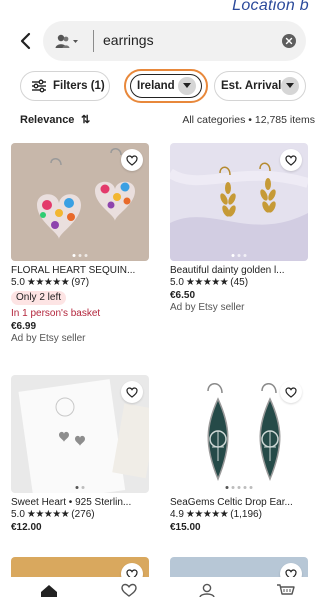 The image size is (320, 605). What do you see at coordinates (93, 41) in the screenshot?
I see `search-divider` at bounding box center [93, 41].